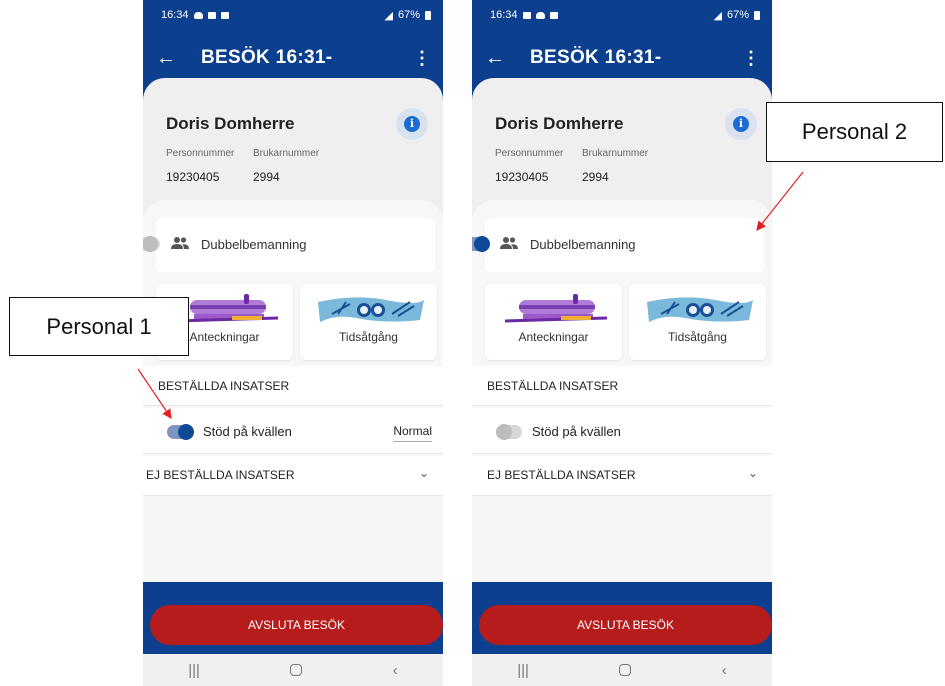 The height and width of the screenshot is (686, 945). Describe the element at coordinates (99, 326) in the screenshot. I see `callout-personal-1: Personal 1` at that location.